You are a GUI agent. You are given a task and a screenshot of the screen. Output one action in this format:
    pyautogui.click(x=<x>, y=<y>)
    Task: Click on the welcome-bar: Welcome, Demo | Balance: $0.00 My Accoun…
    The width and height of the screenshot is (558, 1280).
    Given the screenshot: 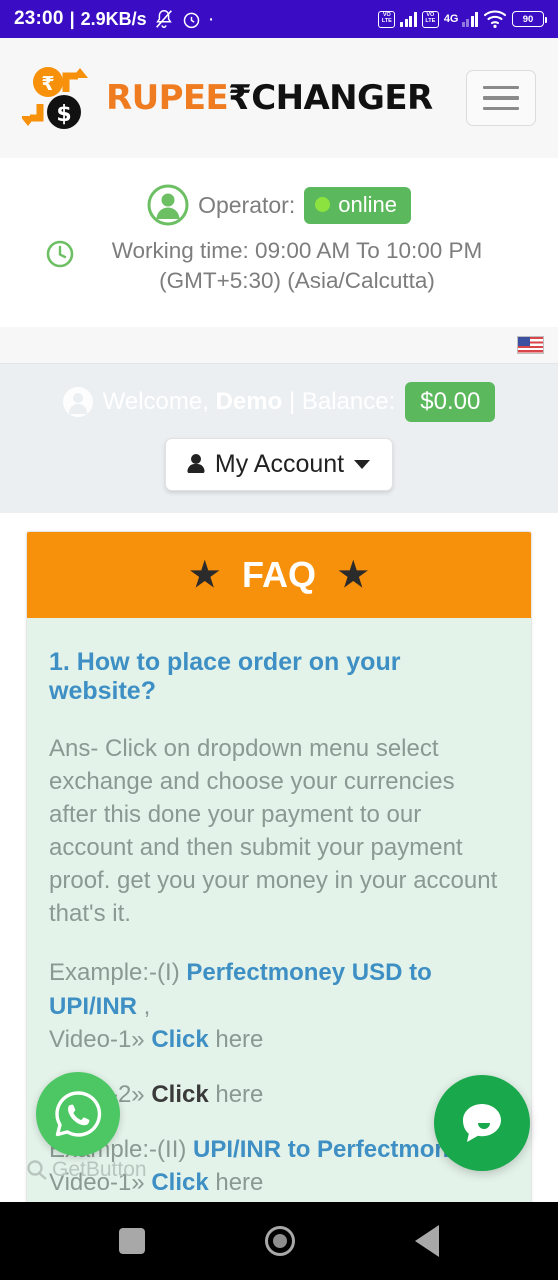 What is the action you would take?
    pyautogui.click(x=279, y=438)
    